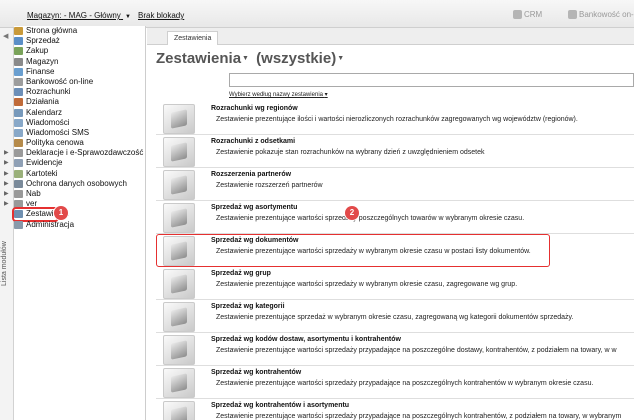 The width and height of the screenshot is (634, 420). Describe the element at coordinates (79, 92) in the screenshot. I see `sidebar-item-7: Rozrachunki` at that location.